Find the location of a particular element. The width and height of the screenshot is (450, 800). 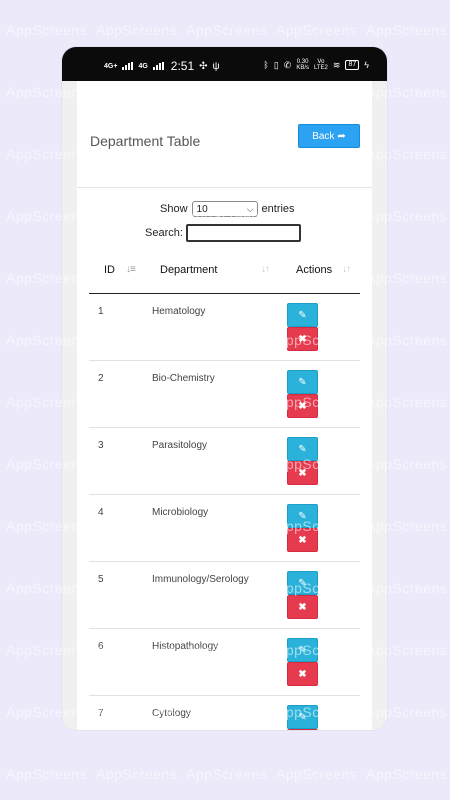

show-label: Show is located at coordinates (174, 209).